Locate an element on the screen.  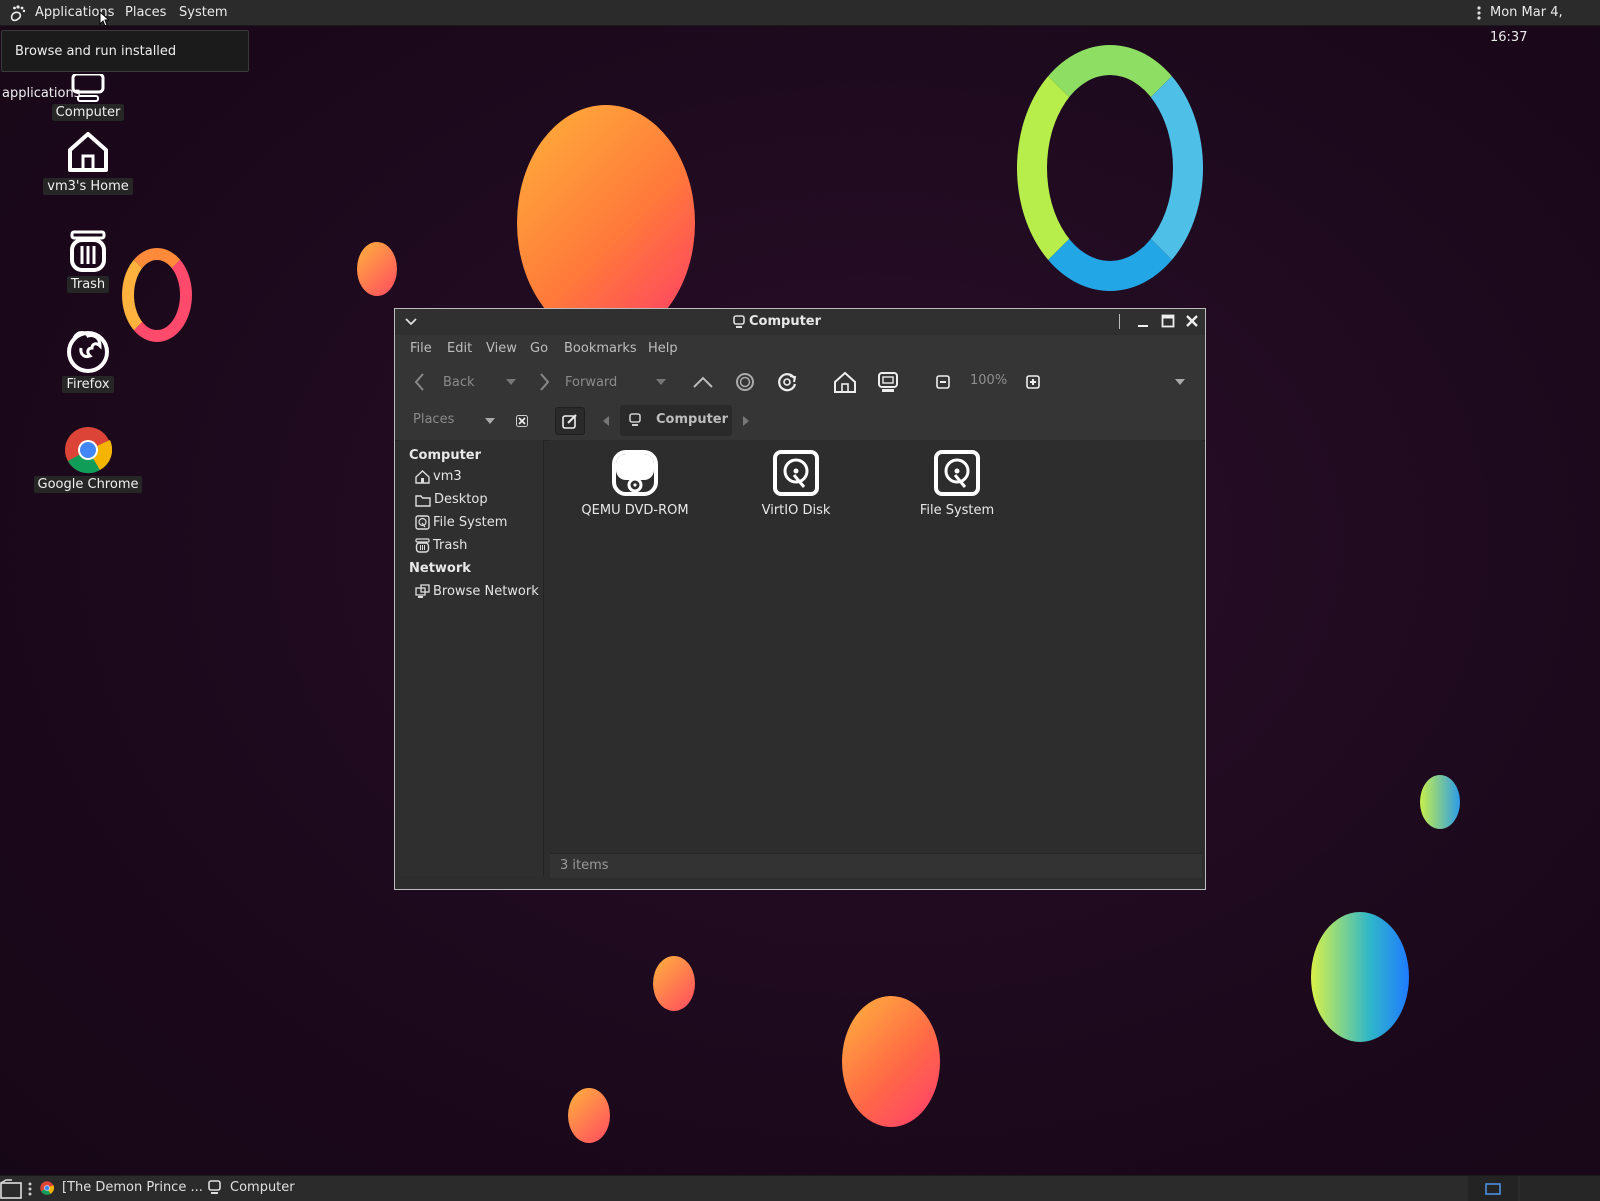
menu-help: Help is located at coordinates (663, 348).